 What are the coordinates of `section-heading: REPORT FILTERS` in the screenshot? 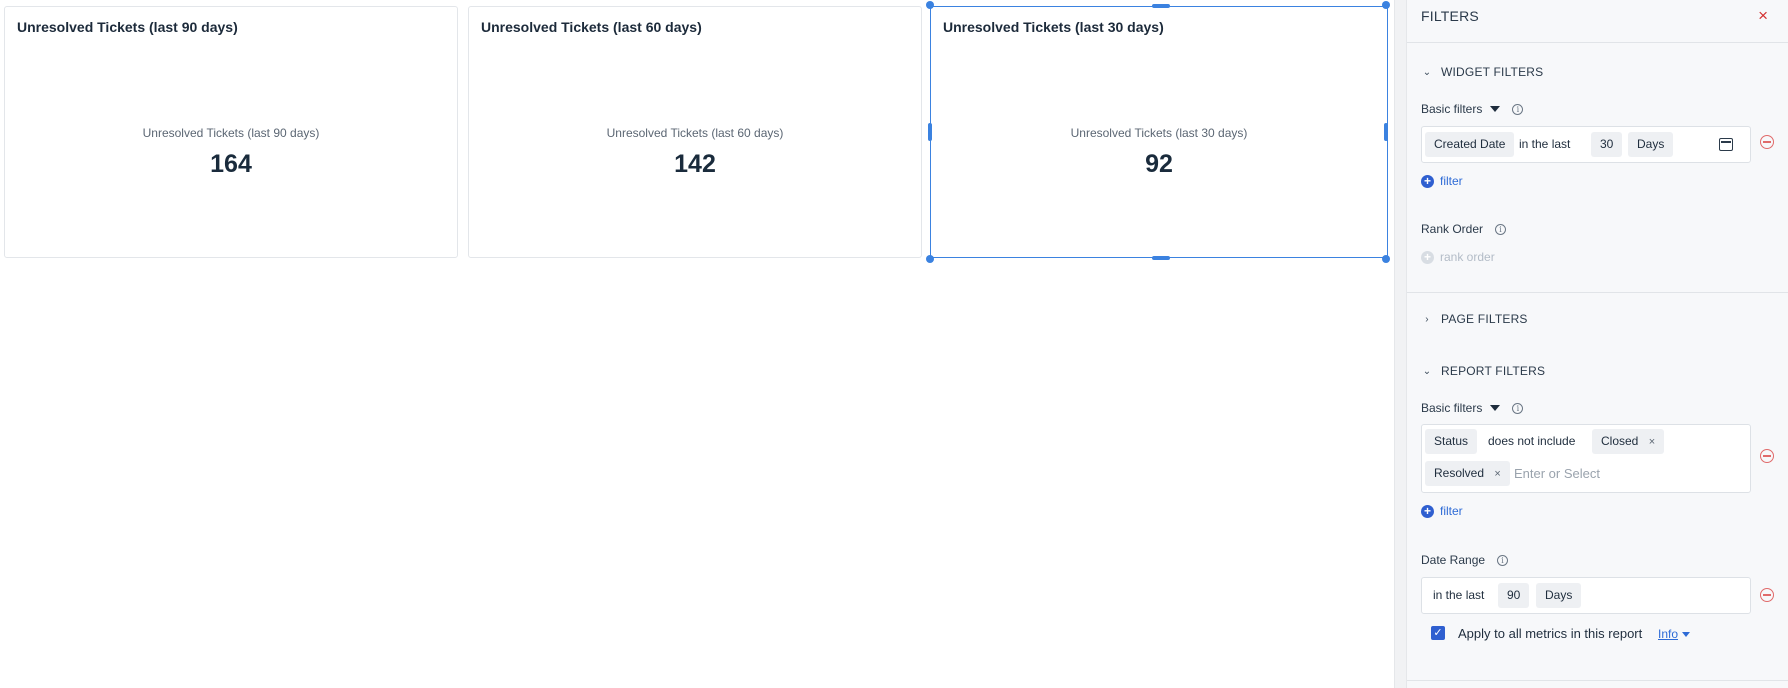 It's located at (1493, 371).